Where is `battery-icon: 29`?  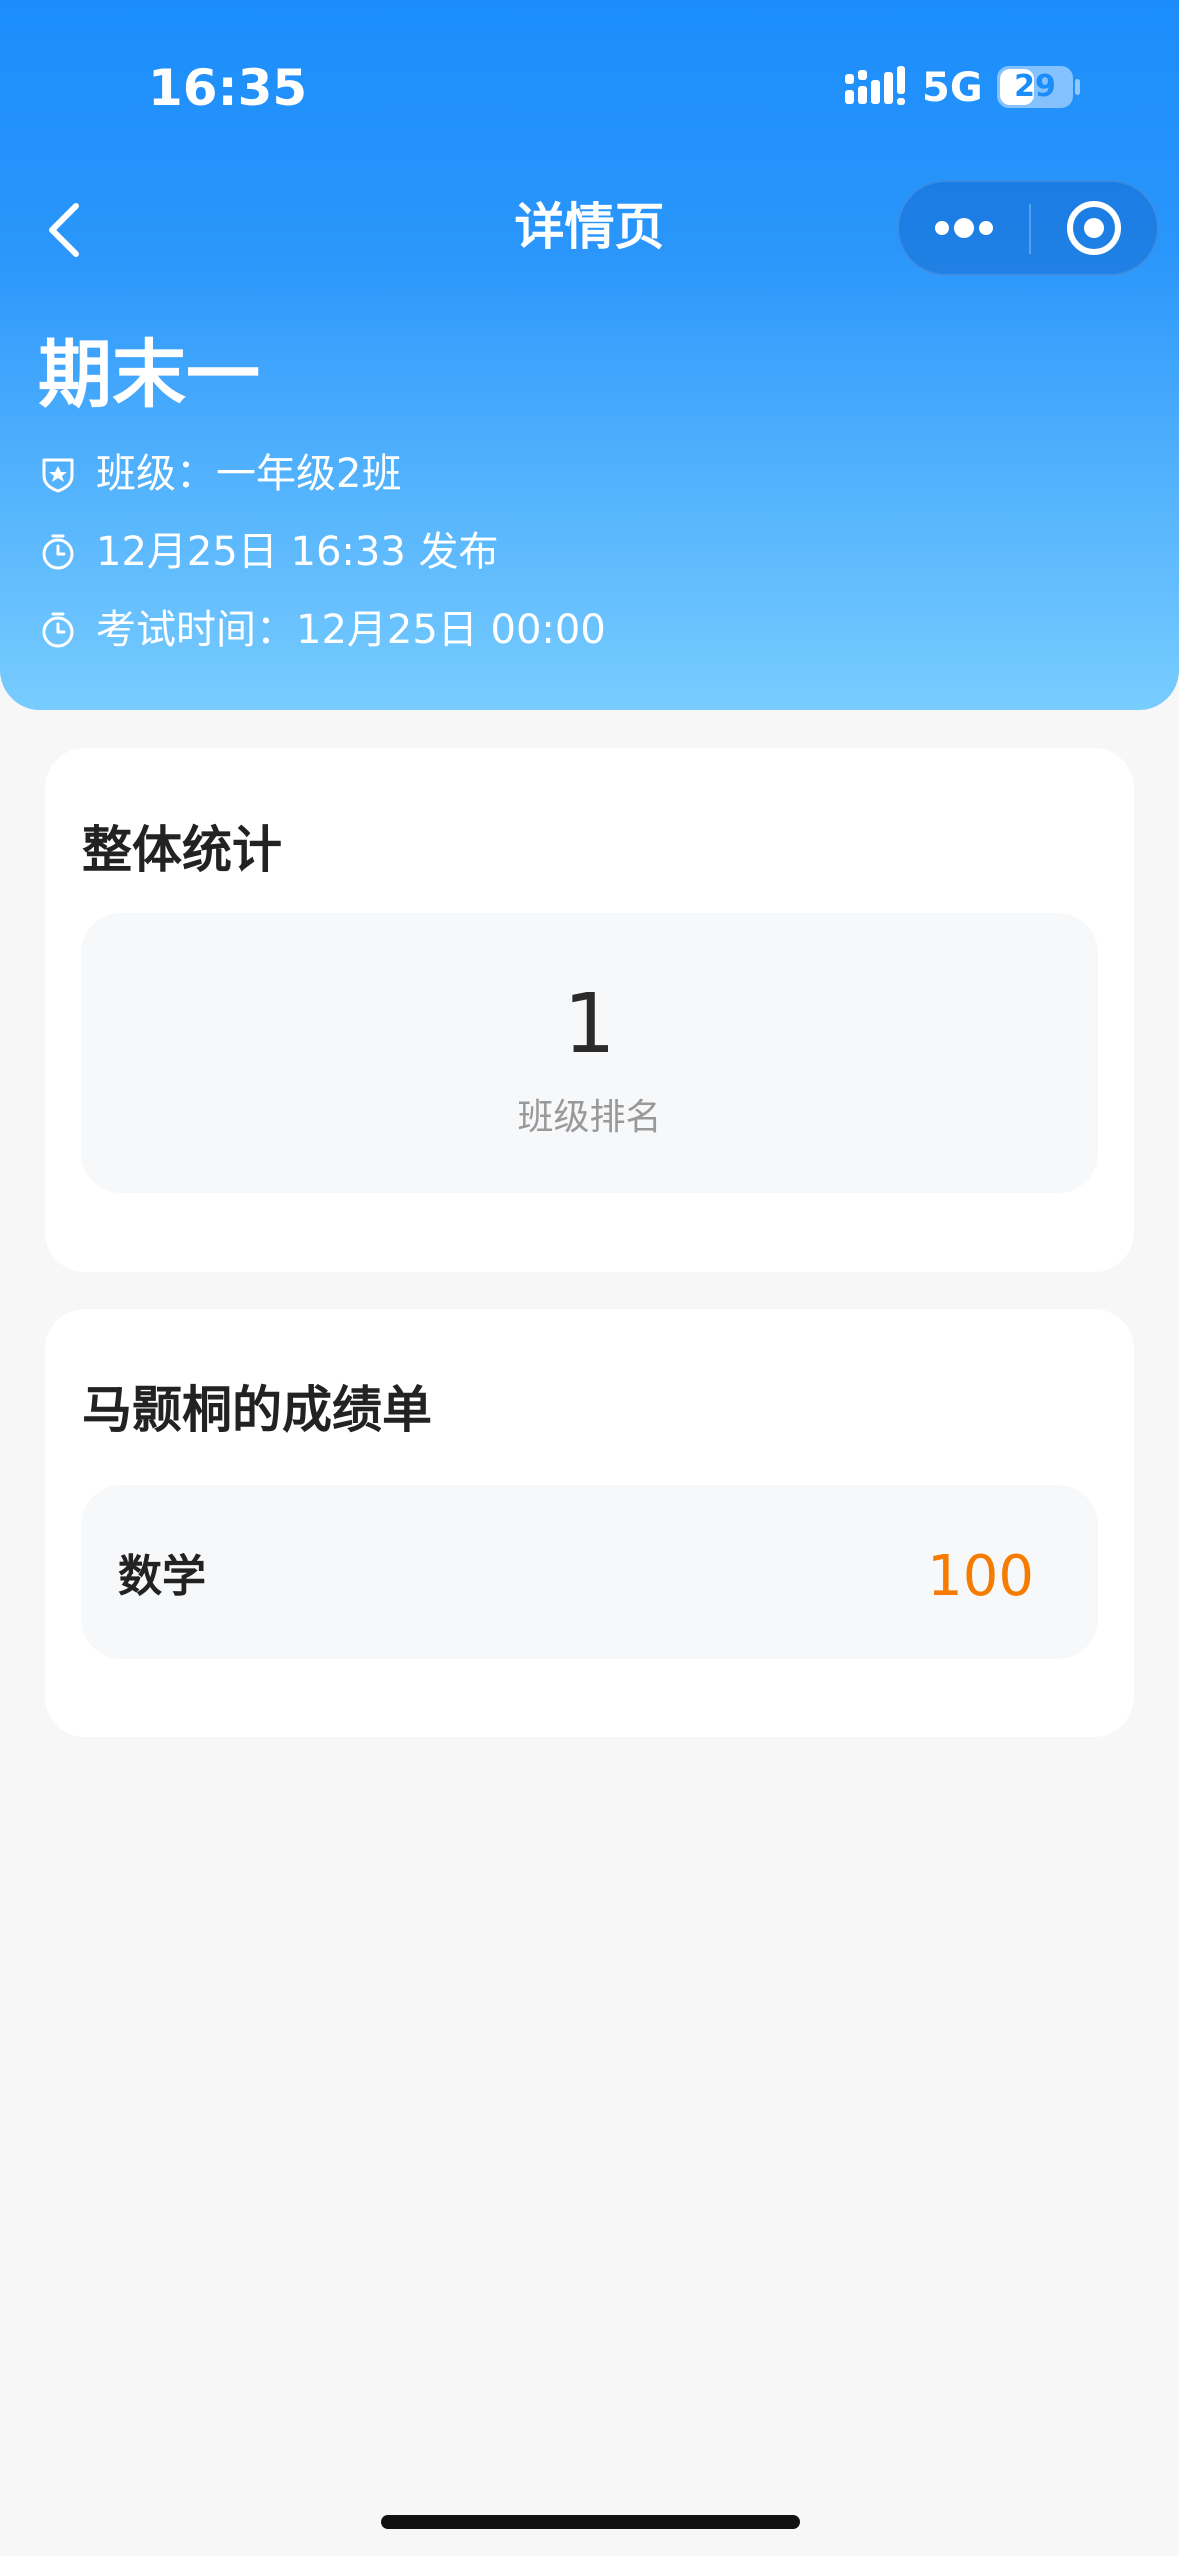
battery-icon: 29 is located at coordinates (1039, 87).